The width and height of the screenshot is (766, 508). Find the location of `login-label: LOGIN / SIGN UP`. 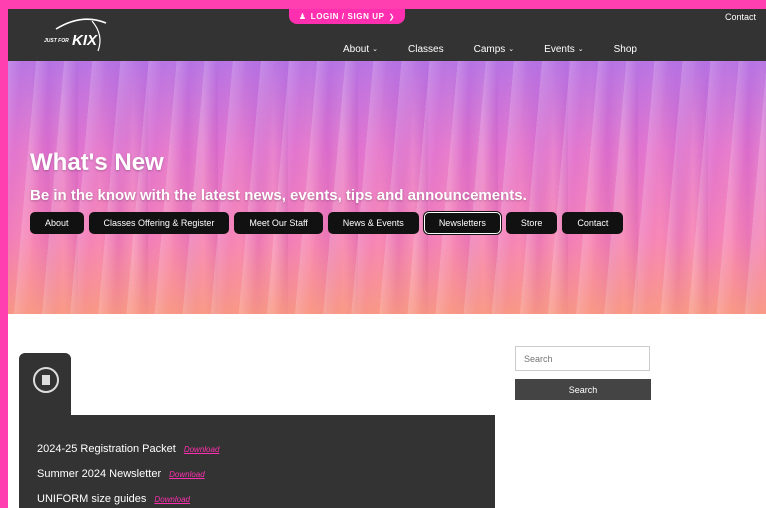

login-label: LOGIN / SIGN UP is located at coordinates (347, 16).